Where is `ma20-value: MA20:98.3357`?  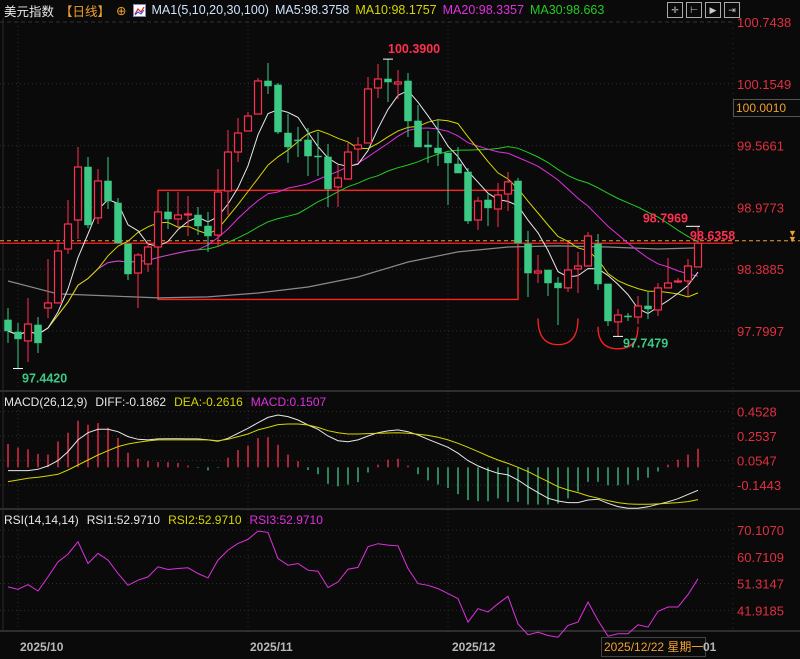
ma20-value: MA20:98.3357 is located at coordinates (483, 10).